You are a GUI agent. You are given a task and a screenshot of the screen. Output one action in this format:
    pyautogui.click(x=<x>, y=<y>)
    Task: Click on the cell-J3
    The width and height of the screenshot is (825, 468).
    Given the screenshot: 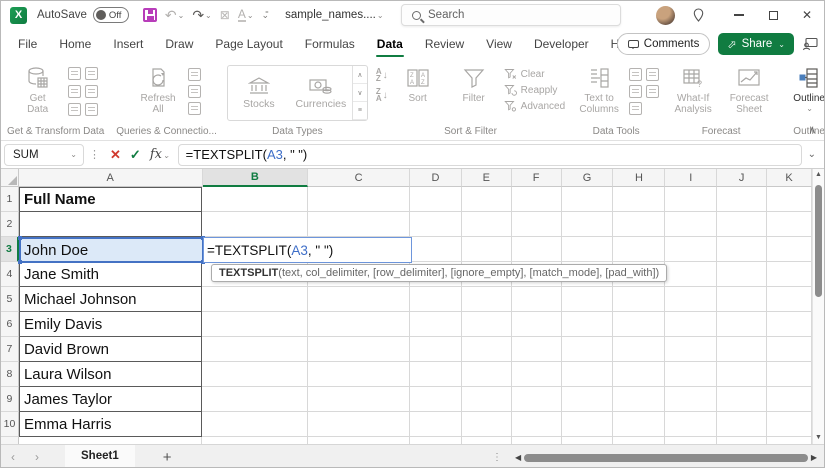 What is the action you would take?
    pyautogui.click(x=742, y=249)
    